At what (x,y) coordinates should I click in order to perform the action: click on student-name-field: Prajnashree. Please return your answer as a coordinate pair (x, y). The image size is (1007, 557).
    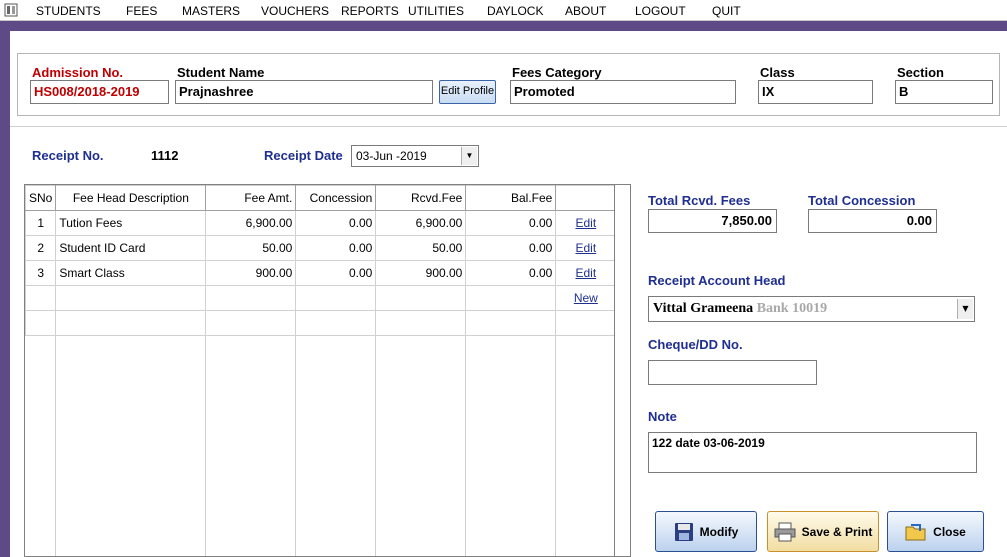
    Looking at the image, I should click on (304, 92).